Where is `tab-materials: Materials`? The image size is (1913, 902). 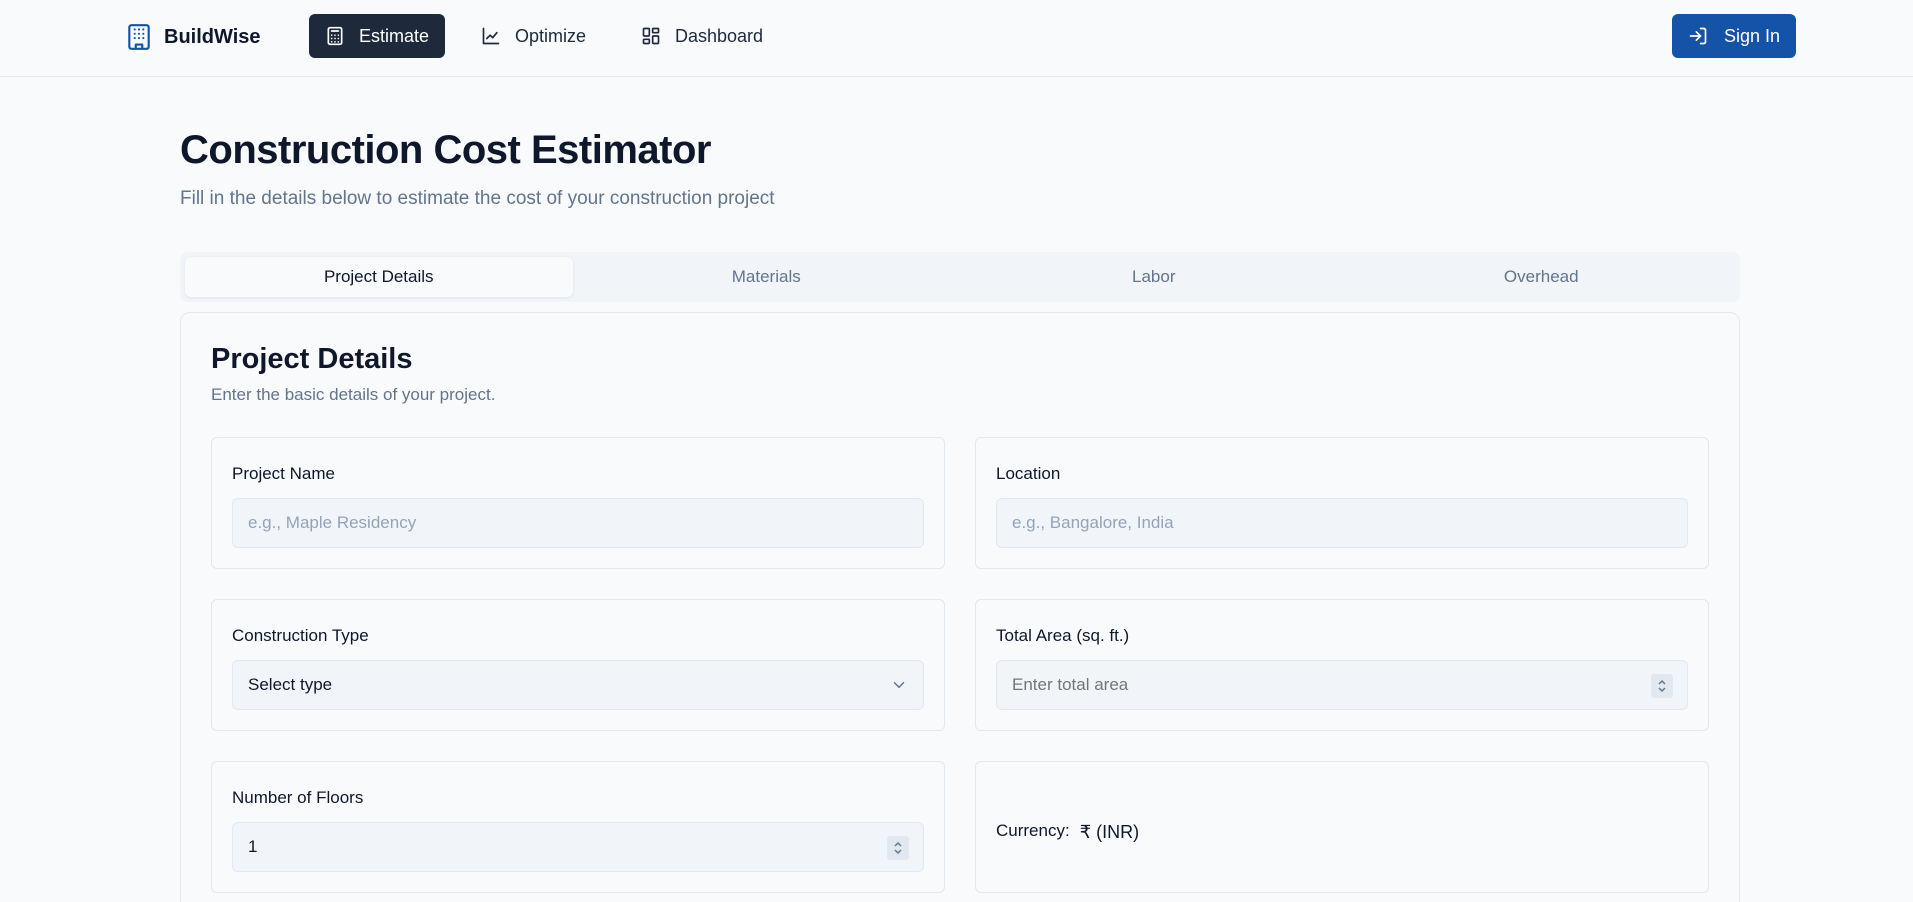
tab-materials: Materials is located at coordinates (767, 277).